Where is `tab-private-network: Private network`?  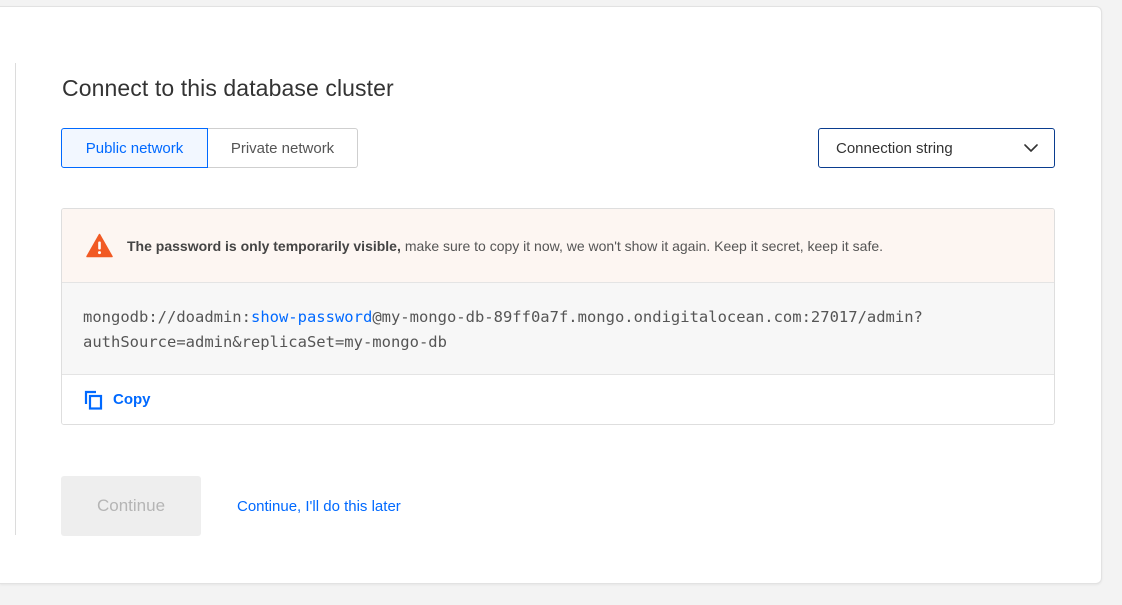
tab-private-network: Private network is located at coordinates (283, 148).